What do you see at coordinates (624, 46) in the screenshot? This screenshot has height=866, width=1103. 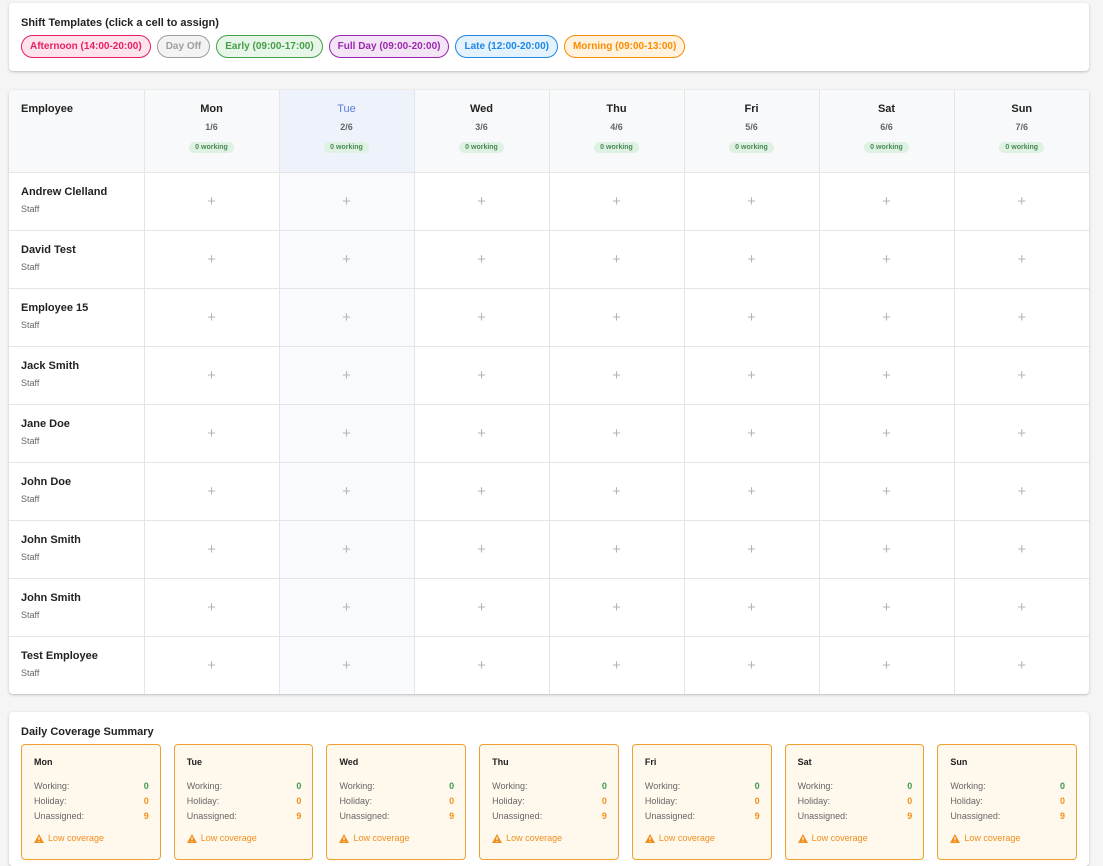 I see `shift-template-chip: Morning (09:00-13:00)` at bounding box center [624, 46].